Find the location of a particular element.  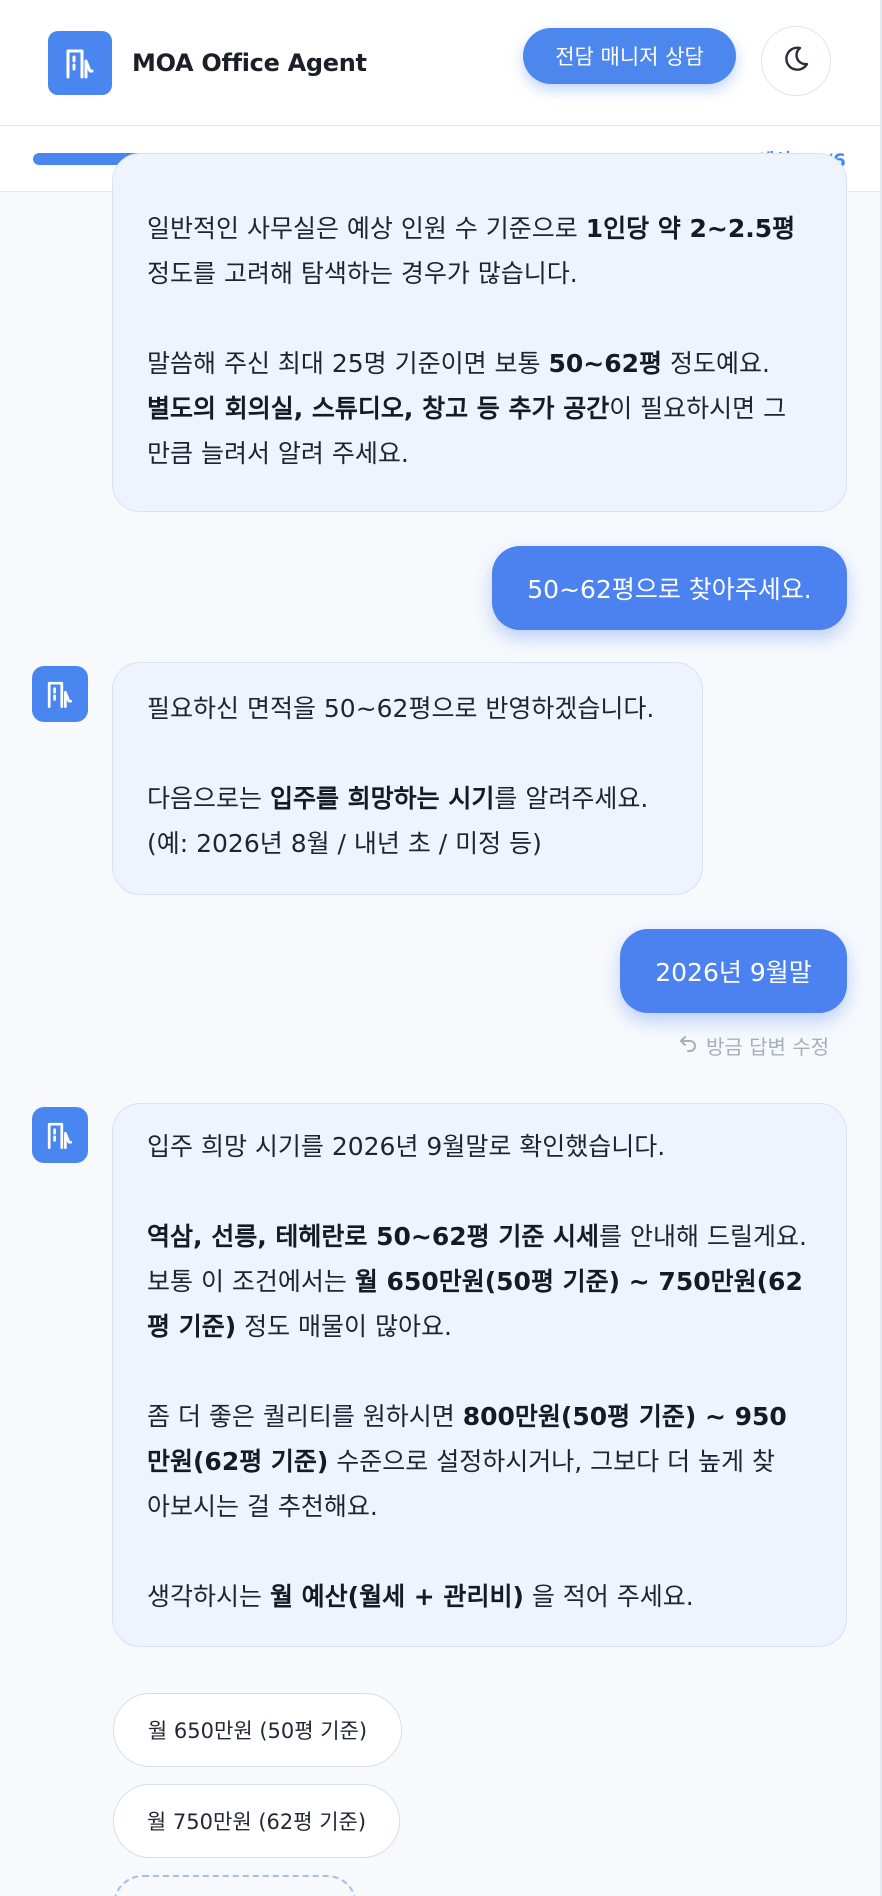

theme-toggle-button is located at coordinates (796, 61).